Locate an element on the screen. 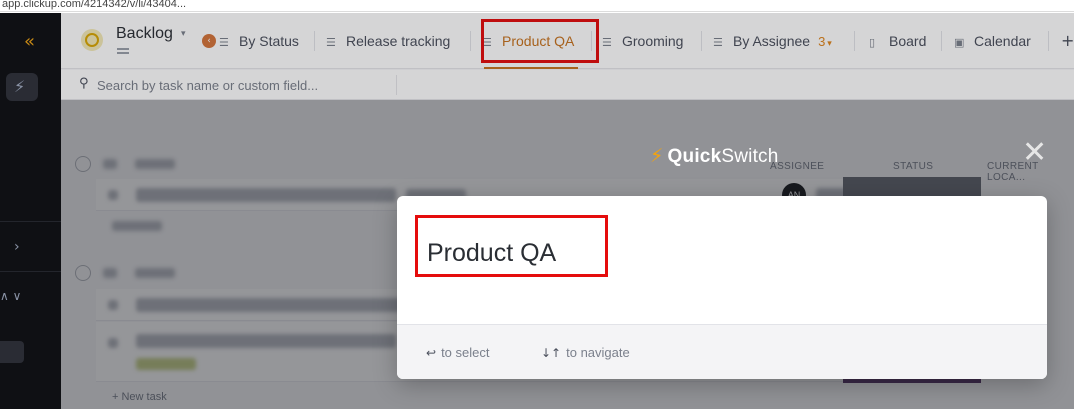 The image size is (1074, 409). sidebar: « ⚡ › ∧ ∨ is located at coordinates (30, 211).